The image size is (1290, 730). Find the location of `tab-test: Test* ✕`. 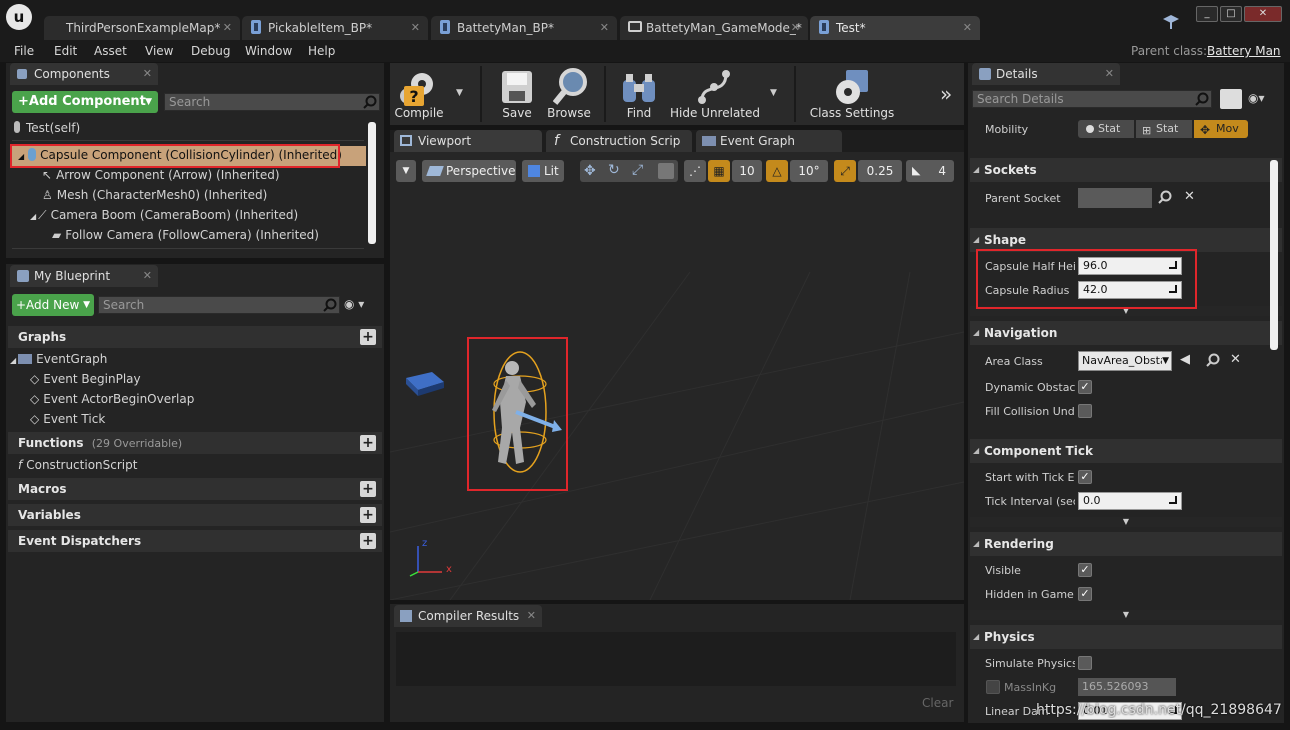

tab-test: Test* ✕ is located at coordinates (895, 28).